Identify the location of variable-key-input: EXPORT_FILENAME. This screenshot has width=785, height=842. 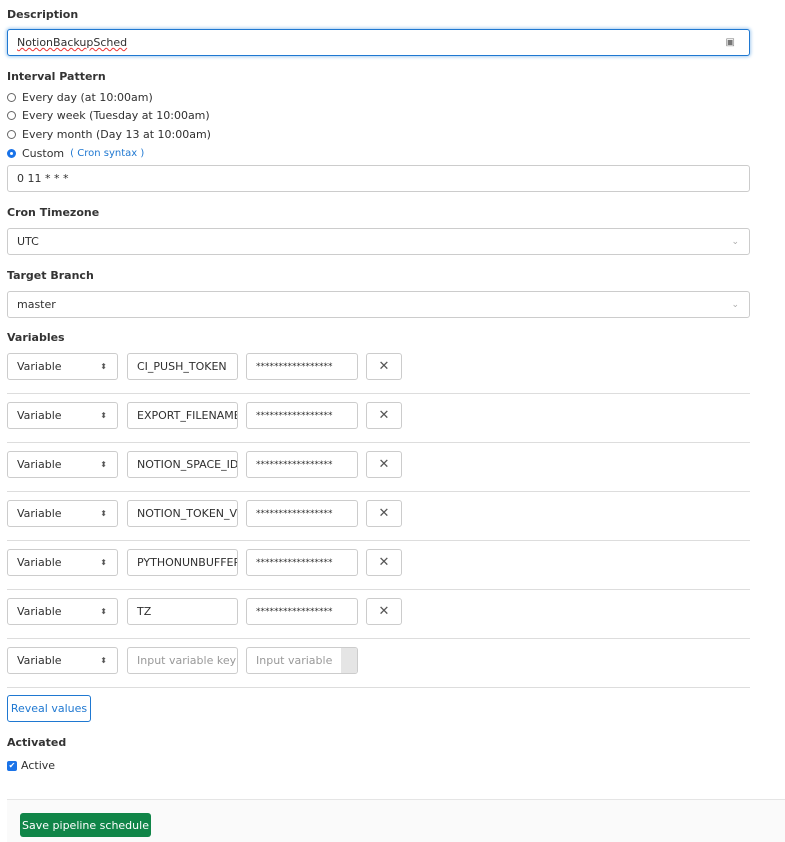
(182, 415).